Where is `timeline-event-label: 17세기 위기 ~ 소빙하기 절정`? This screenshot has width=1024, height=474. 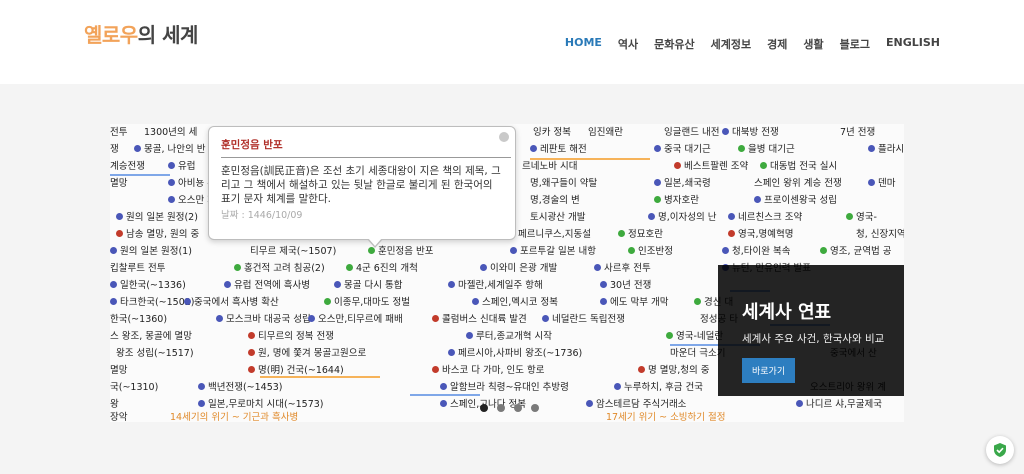 timeline-event-label: 17세기 위기 ~ 소빙하기 절정 is located at coordinates (666, 417).